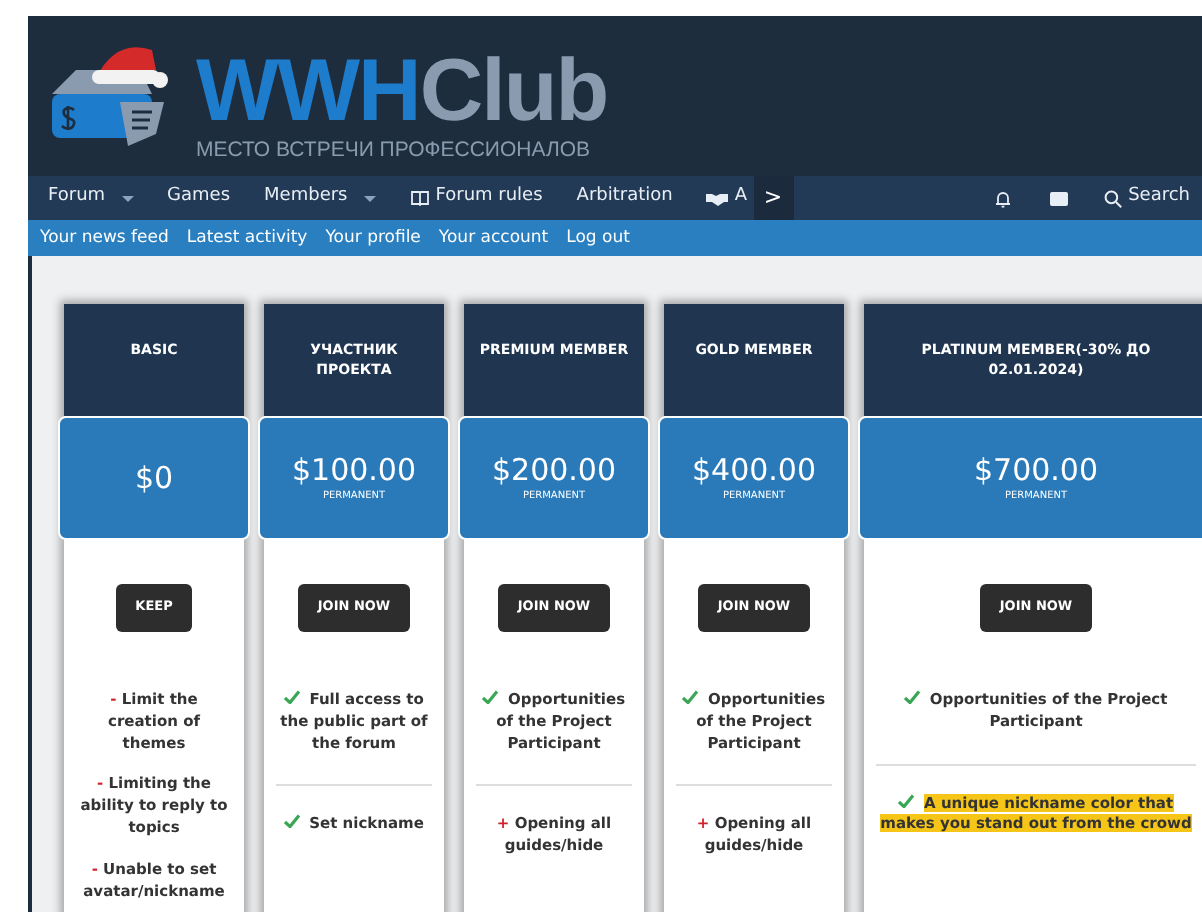  I want to click on nav-link: A, so click(727, 198).